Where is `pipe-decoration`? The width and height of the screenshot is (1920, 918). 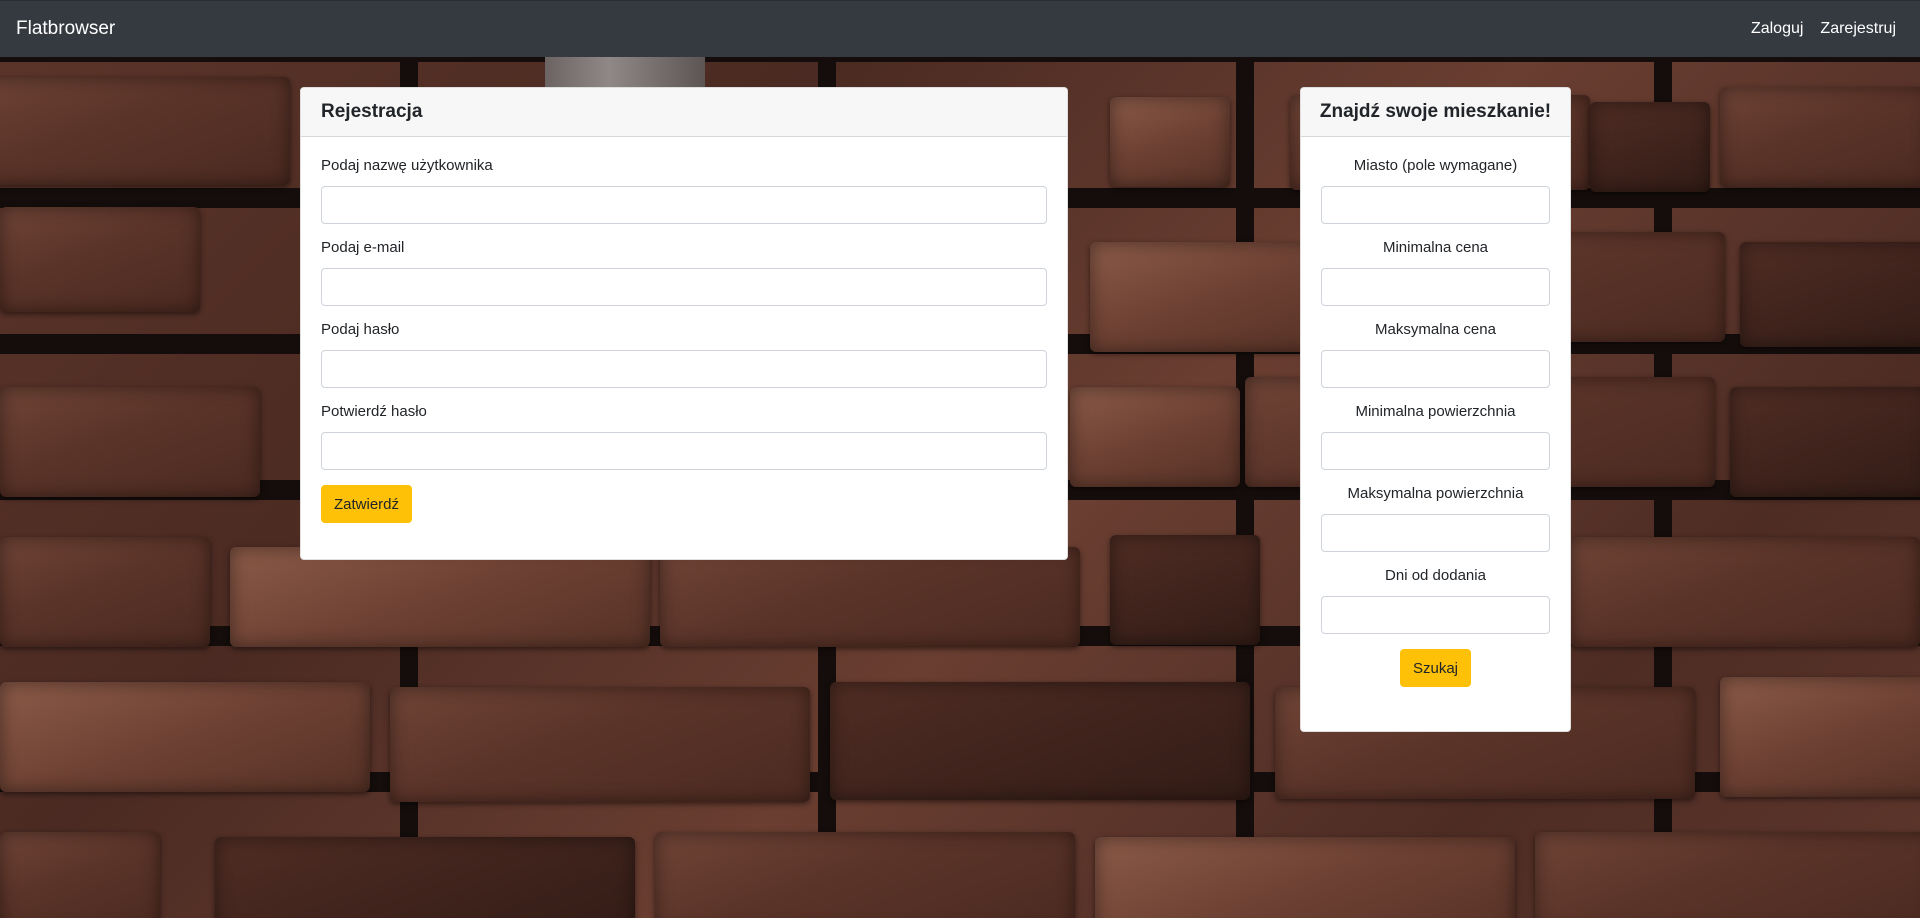 pipe-decoration is located at coordinates (625, 72).